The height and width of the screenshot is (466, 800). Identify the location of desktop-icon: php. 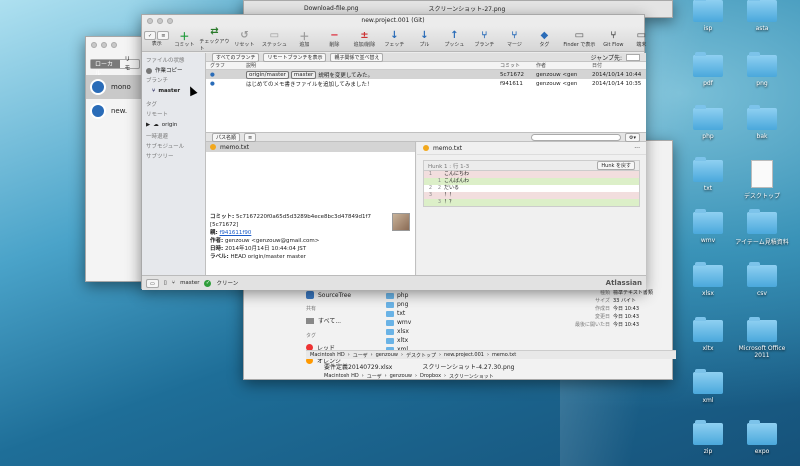
(708, 122).